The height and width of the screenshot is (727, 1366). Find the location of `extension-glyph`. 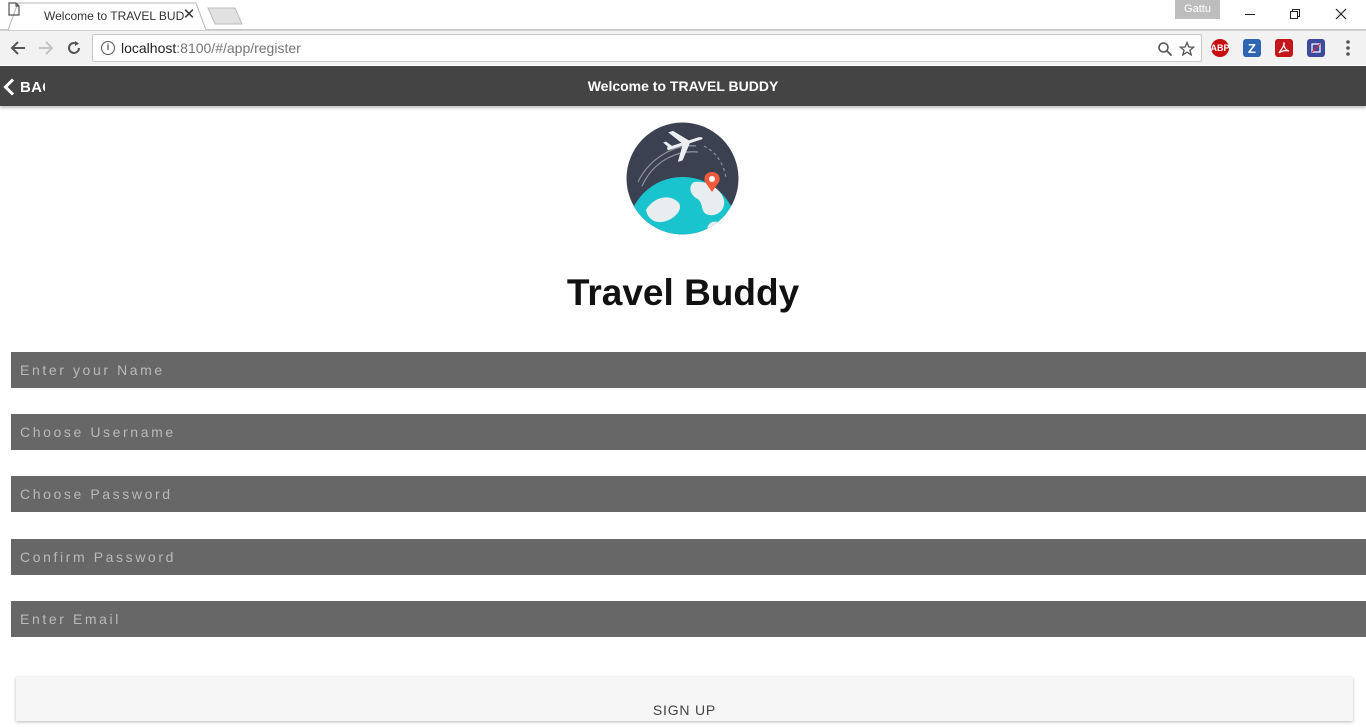

extension-glyph is located at coordinates (1316, 48).